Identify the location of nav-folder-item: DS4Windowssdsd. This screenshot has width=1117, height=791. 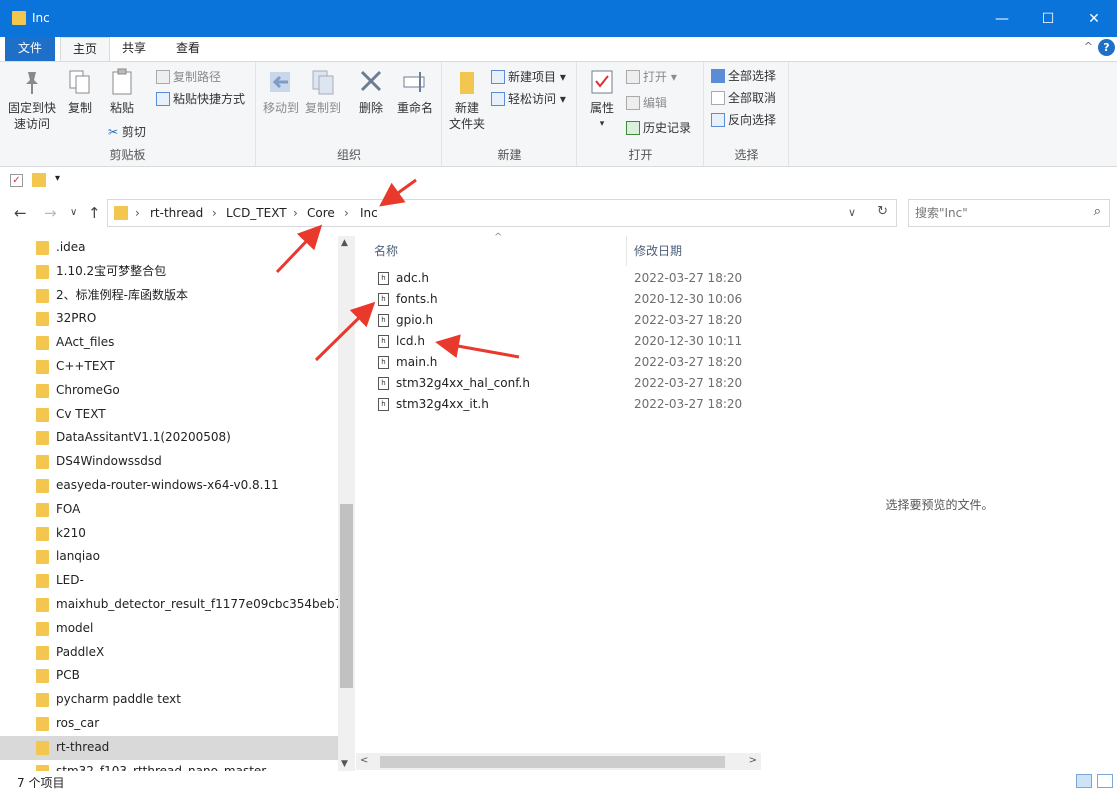
(169, 462).